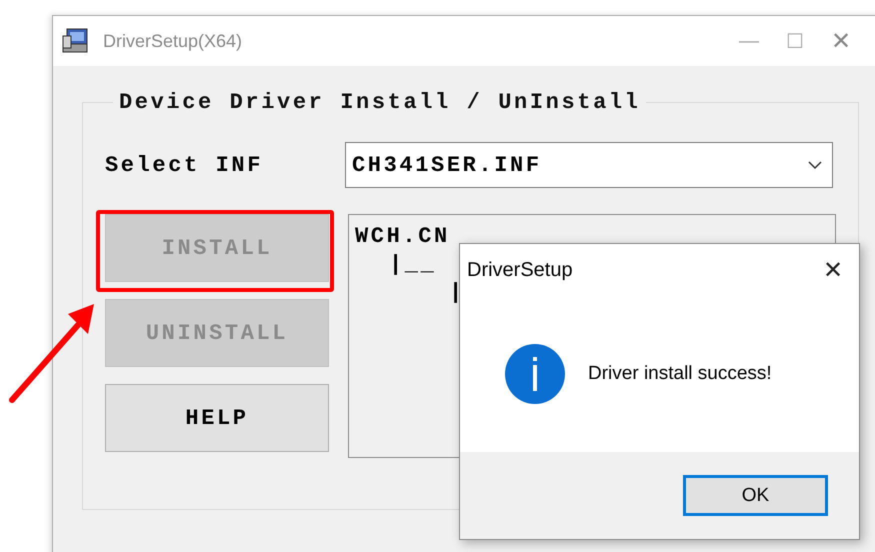 This screenshot has height=552, width=875. What do you see at coordinates (589, 165) in the screenshot?
I see `inf-dropdown: CH341SER.INF` at bounding box center [589, 165].